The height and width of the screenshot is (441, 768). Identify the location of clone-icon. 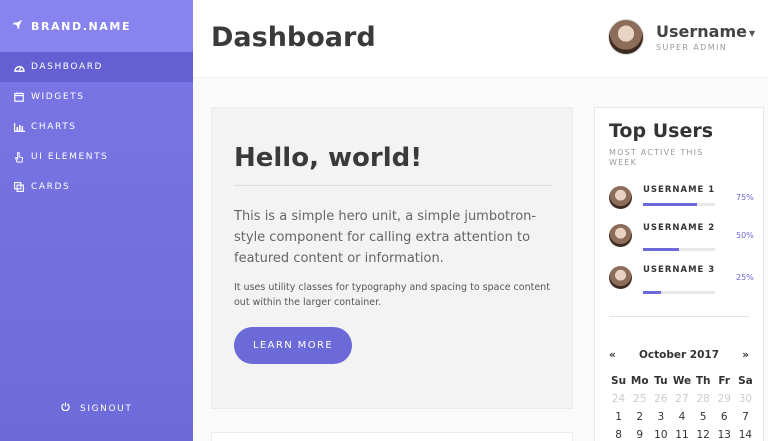
(19, 187).